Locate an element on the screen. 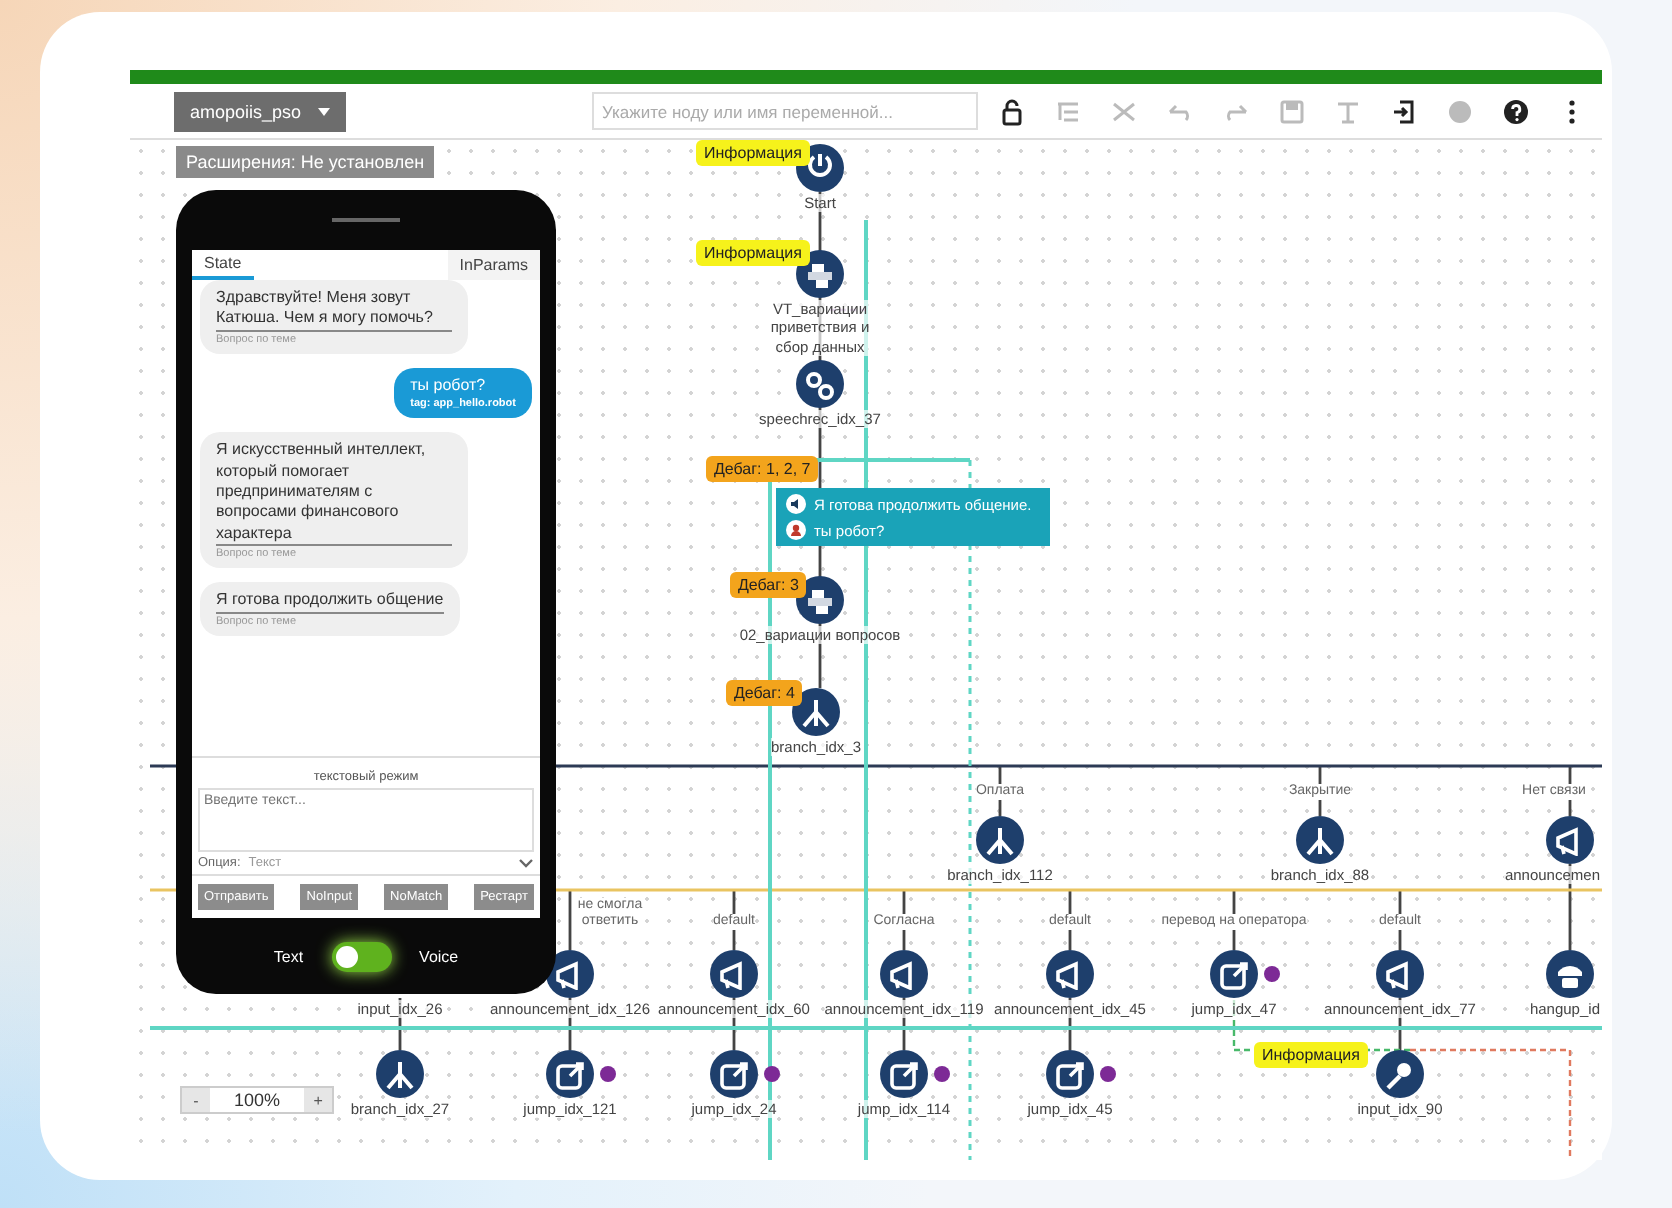  input-node is located at coordinates (1400, 1074).